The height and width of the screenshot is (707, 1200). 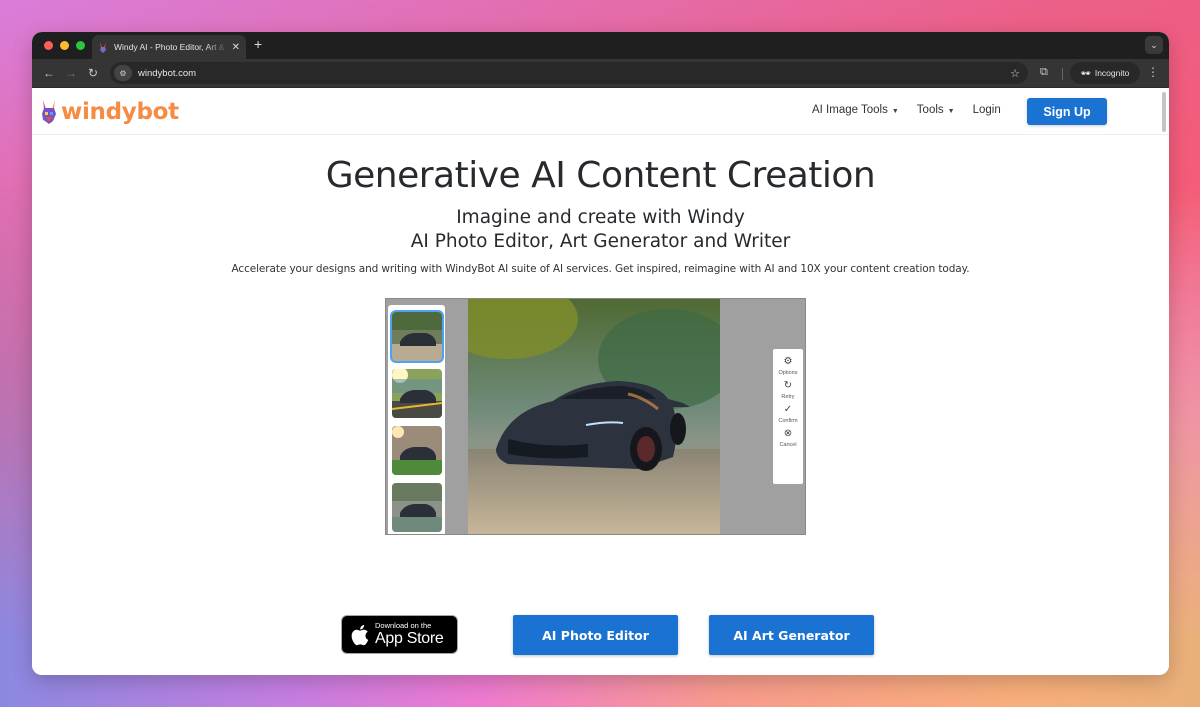 I want to click on nav-ai-image-tools: AI Image Tools ▼, so click(x=855, y=110).